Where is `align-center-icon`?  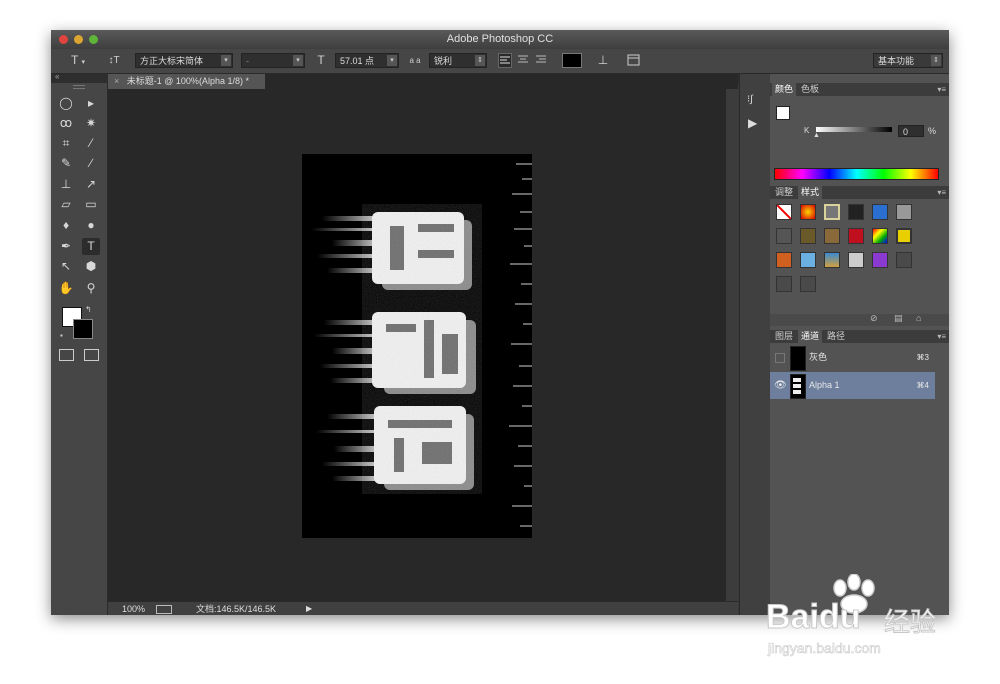
align-center-icon is located at coordinates (523, 59).